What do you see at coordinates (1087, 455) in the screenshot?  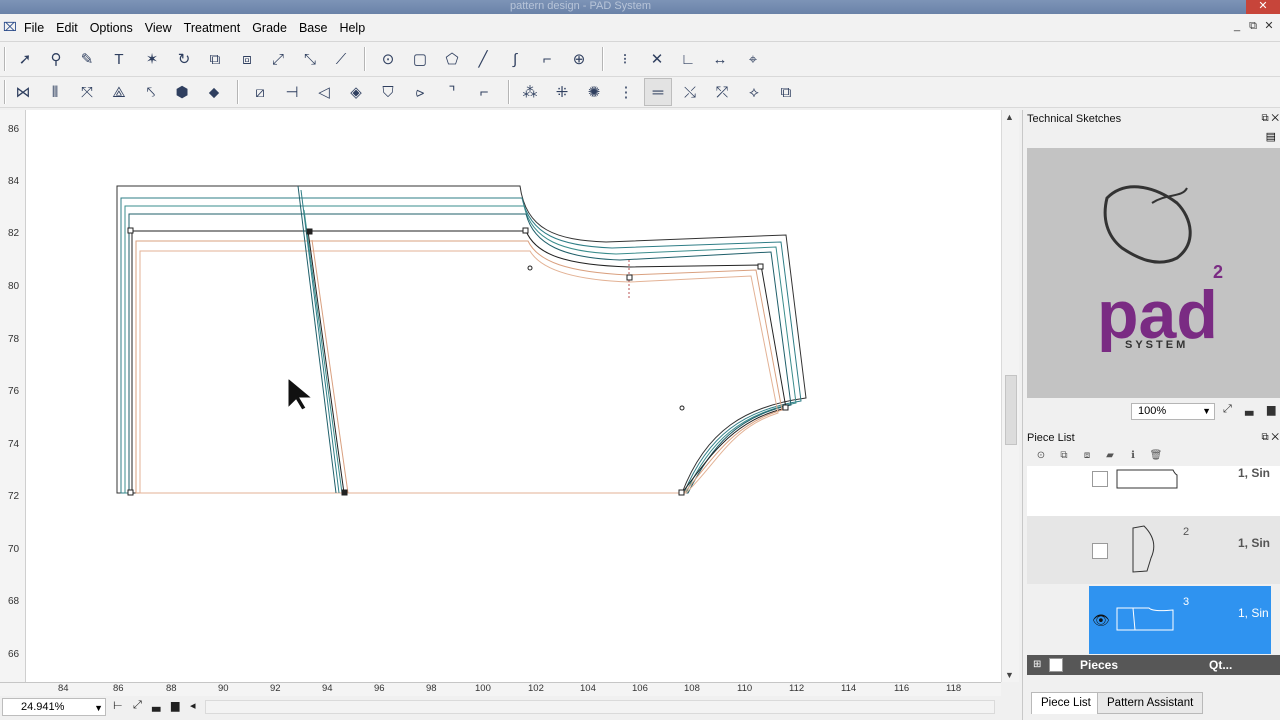 I see `piece-duplicate-icon: ⧈` at bounding box center [1087, 455].